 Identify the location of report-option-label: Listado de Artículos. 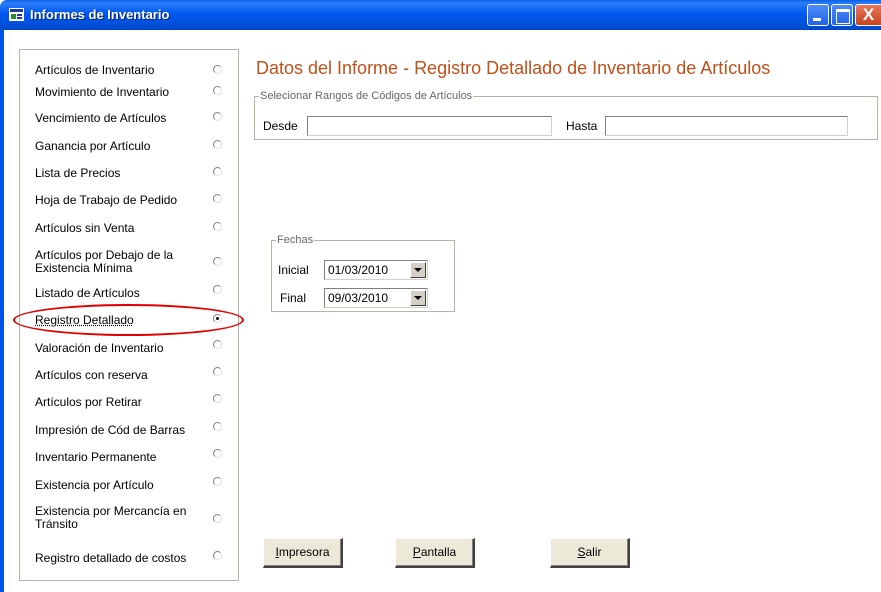
(87, 293).